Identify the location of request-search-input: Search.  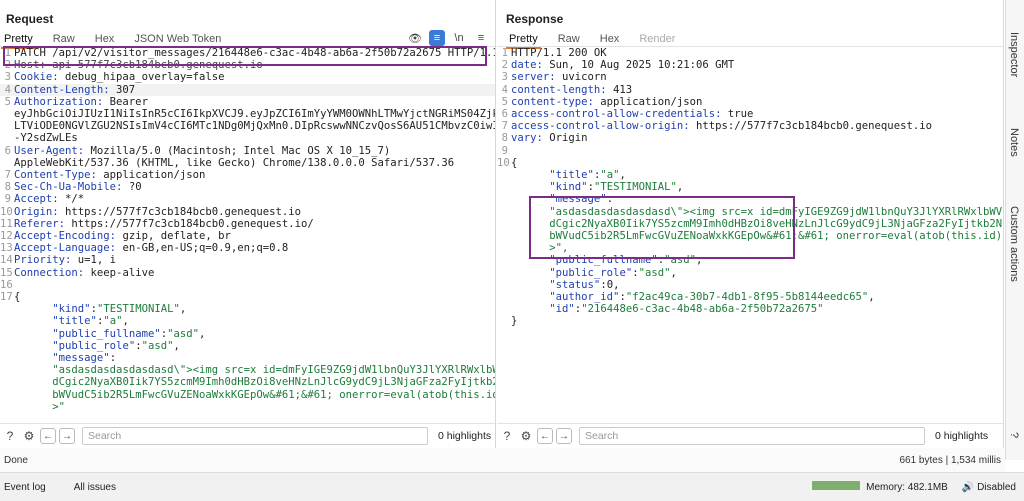
(255, 436).